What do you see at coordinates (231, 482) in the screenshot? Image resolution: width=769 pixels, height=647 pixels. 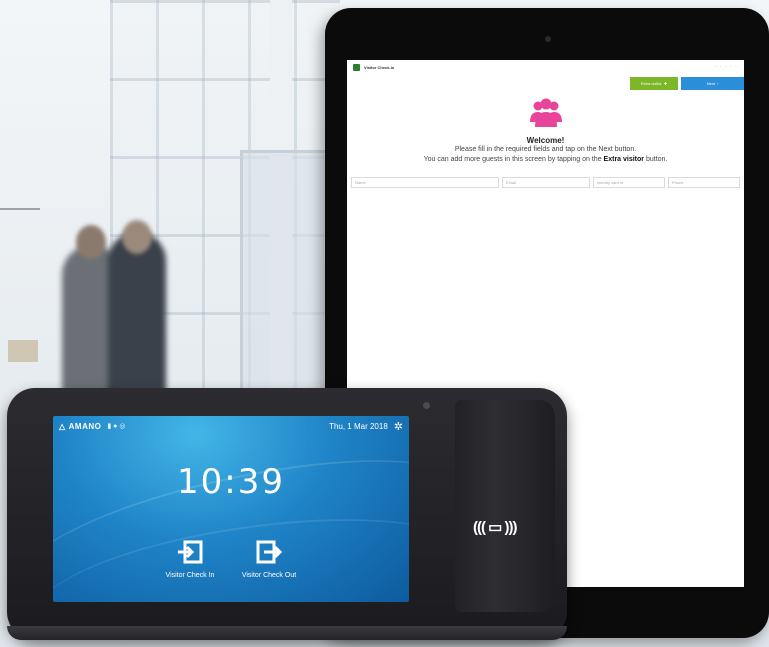 I see `terminal-clock: 10:39` at bounding box center [231, 482].